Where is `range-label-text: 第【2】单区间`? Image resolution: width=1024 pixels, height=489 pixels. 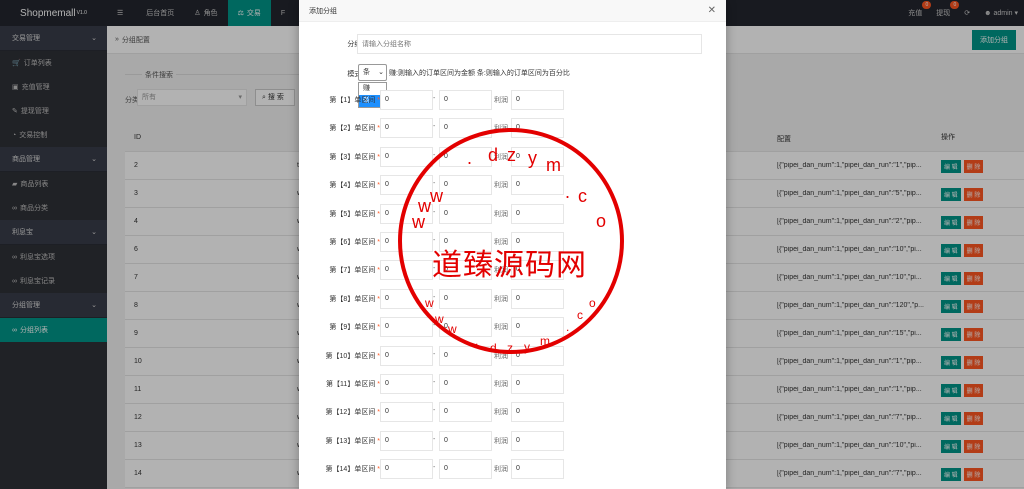 range-label-text: 第【2】单区间 is located at coordinates (352, 129).